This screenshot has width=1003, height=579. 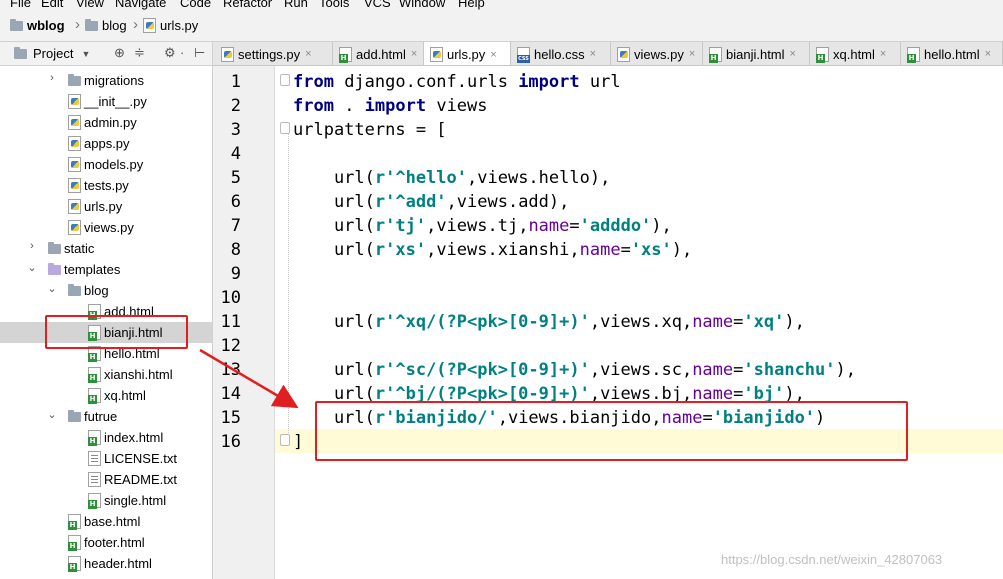 I want to click on annotation-arrow, so click(x=249, y=378).